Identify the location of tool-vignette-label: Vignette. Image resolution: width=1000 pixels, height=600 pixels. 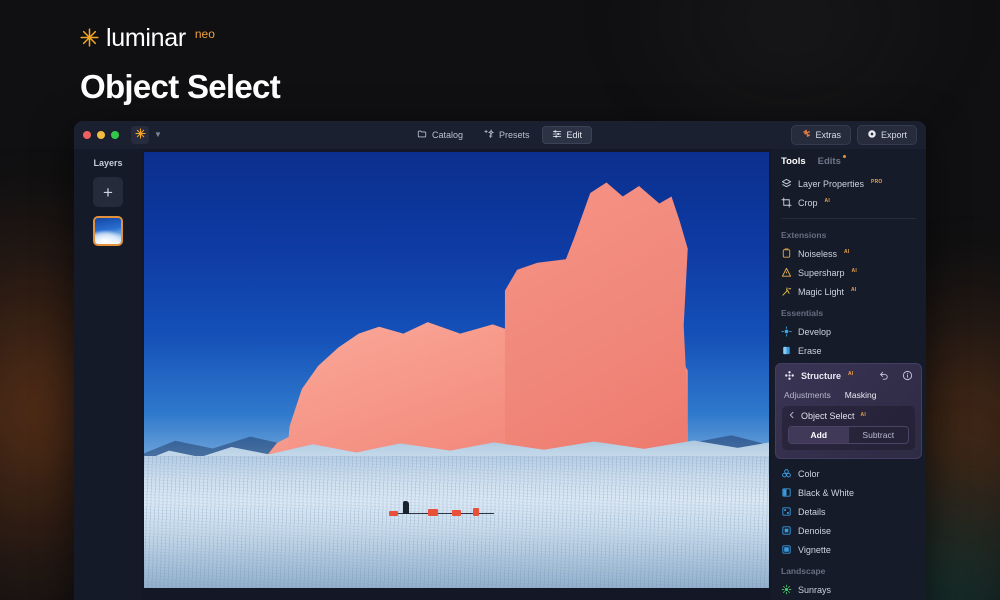
(814, 549).